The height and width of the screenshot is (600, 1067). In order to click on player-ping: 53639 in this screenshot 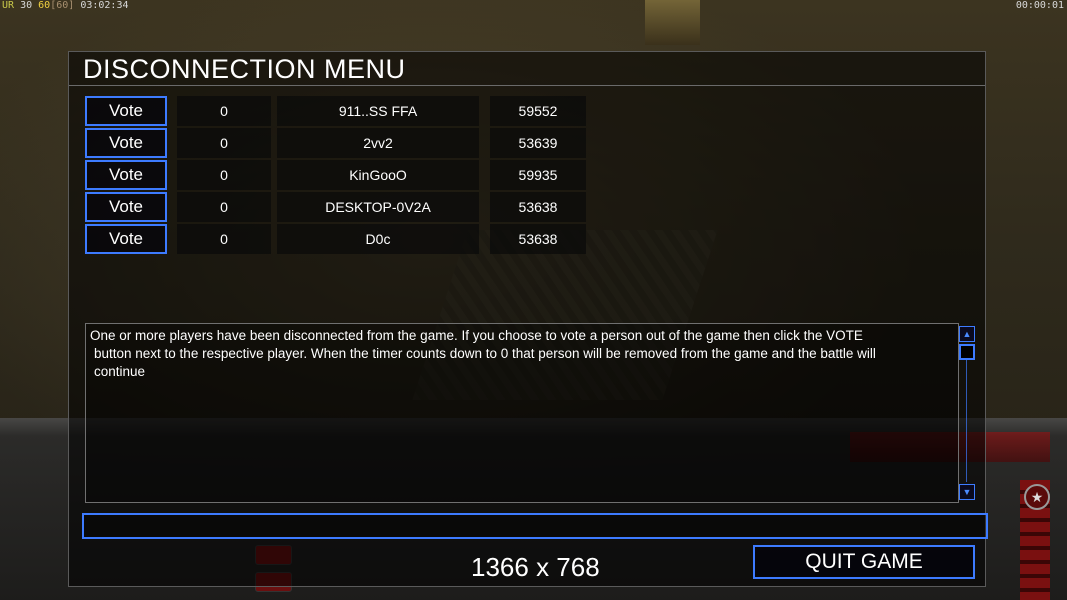, I will do `click(538, 143)`.